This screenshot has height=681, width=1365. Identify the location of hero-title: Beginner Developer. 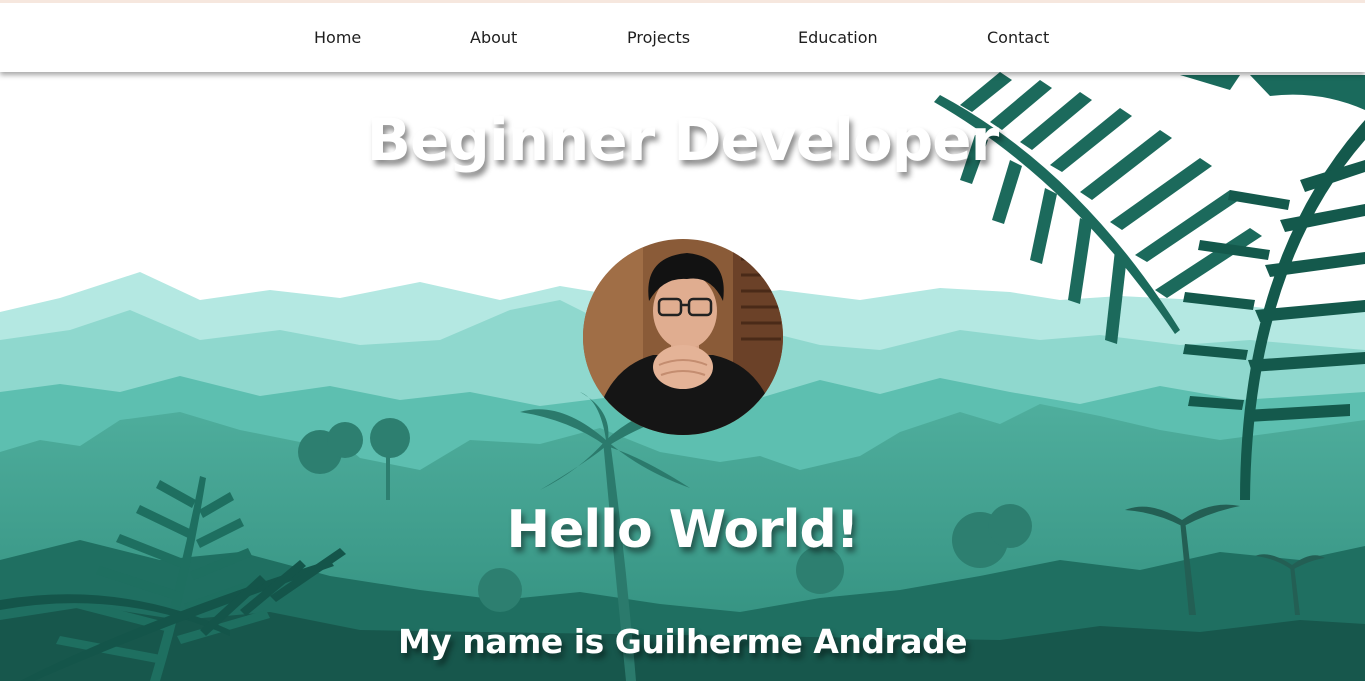
(682, 140).